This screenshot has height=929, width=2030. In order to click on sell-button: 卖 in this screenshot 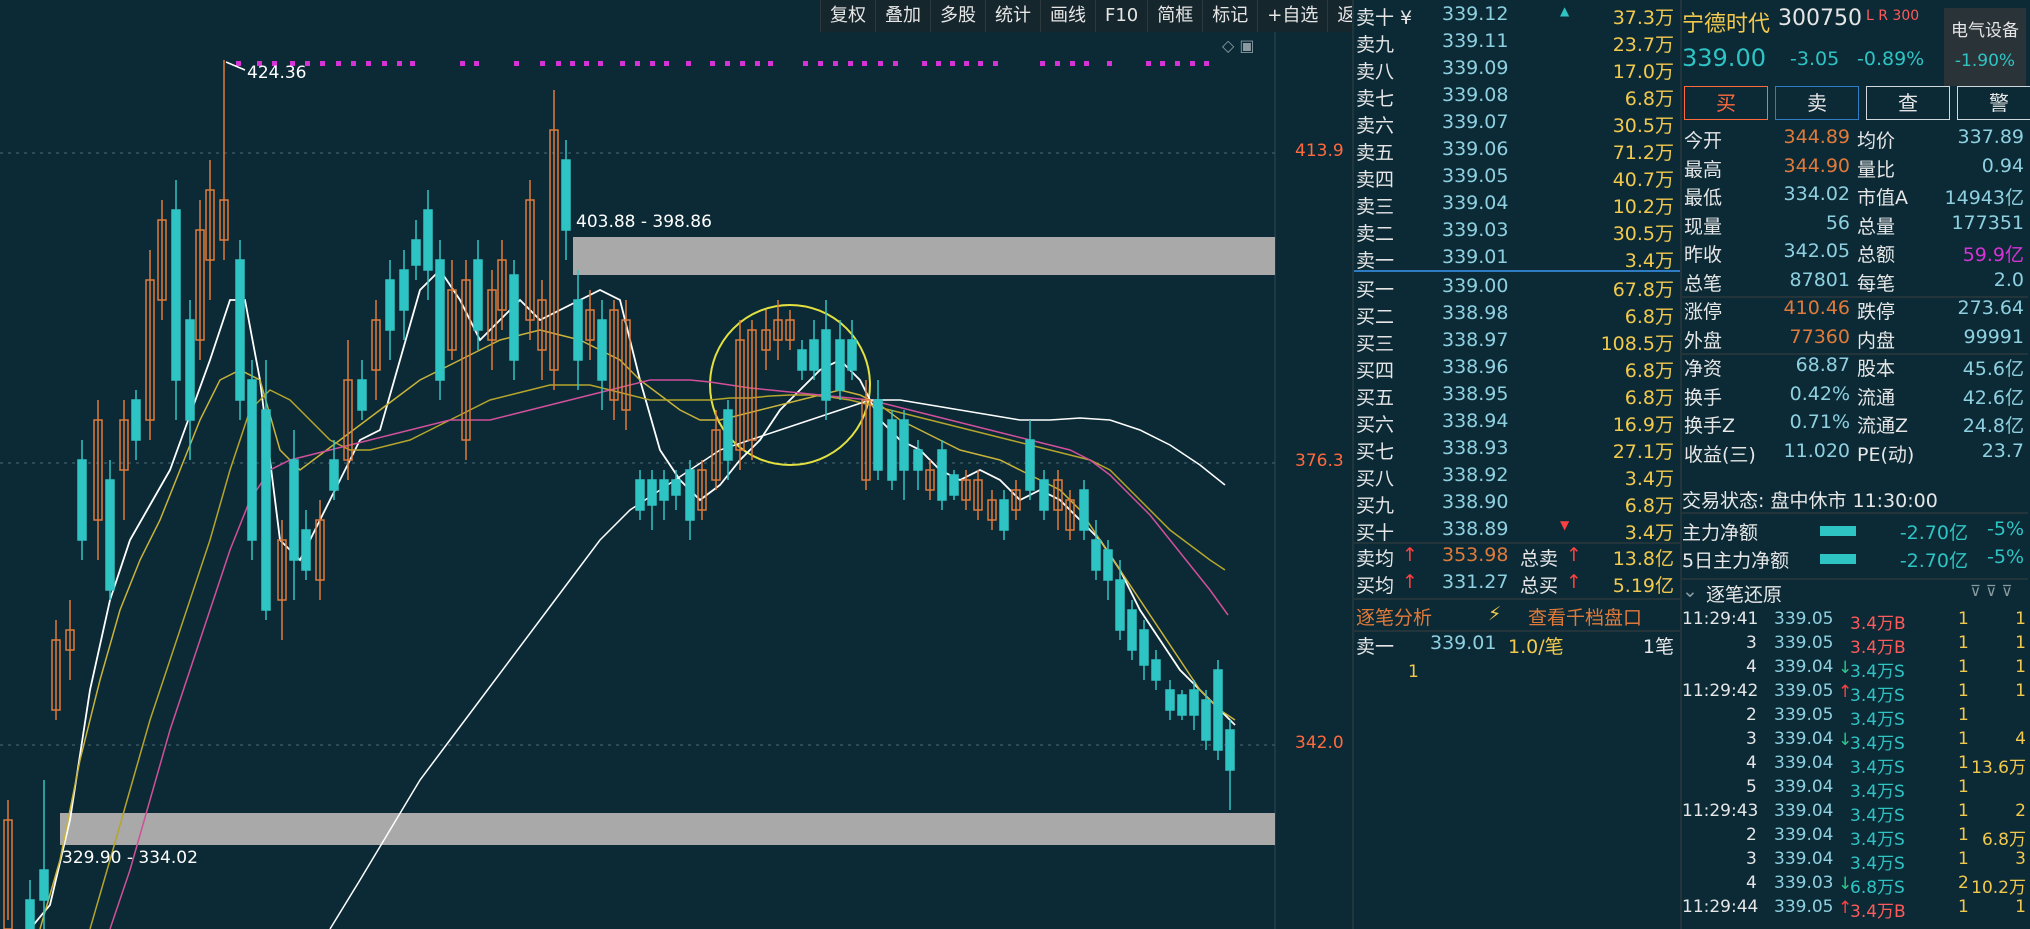, I will do `click(1817, 103)`.